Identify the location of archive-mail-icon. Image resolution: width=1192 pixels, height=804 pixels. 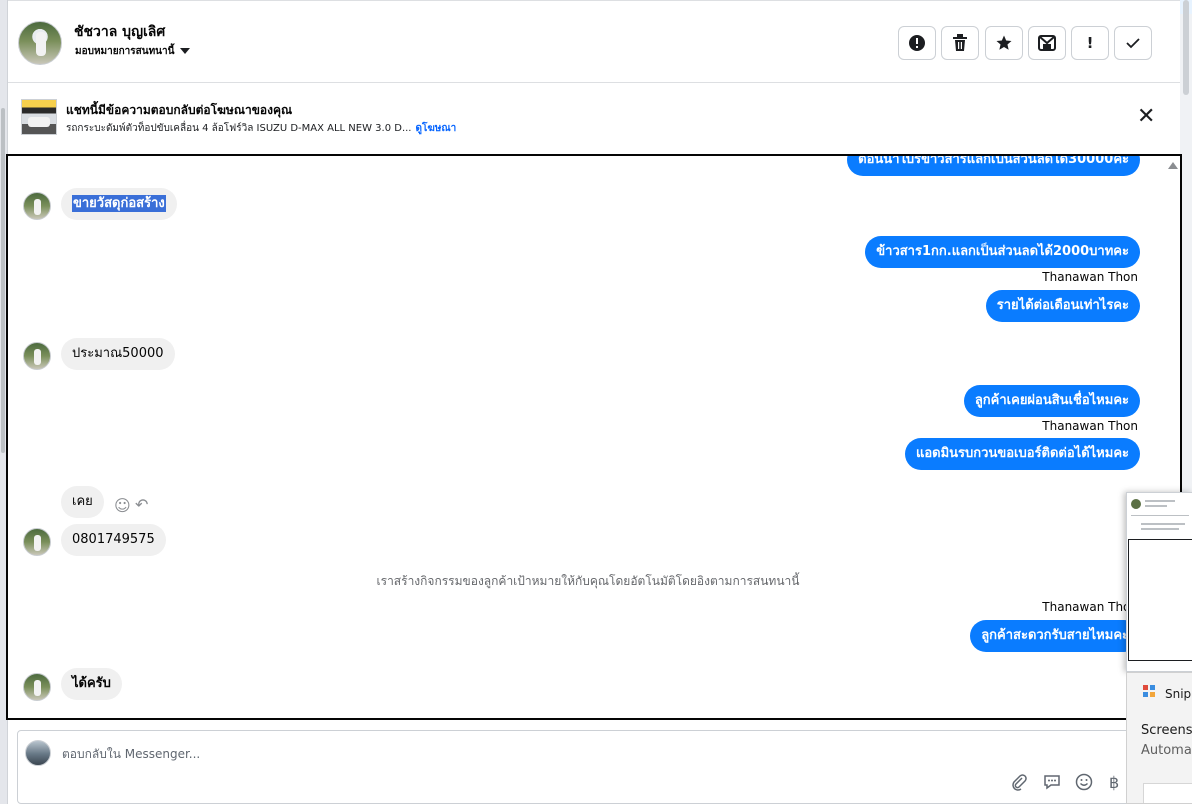
(1047, 43).